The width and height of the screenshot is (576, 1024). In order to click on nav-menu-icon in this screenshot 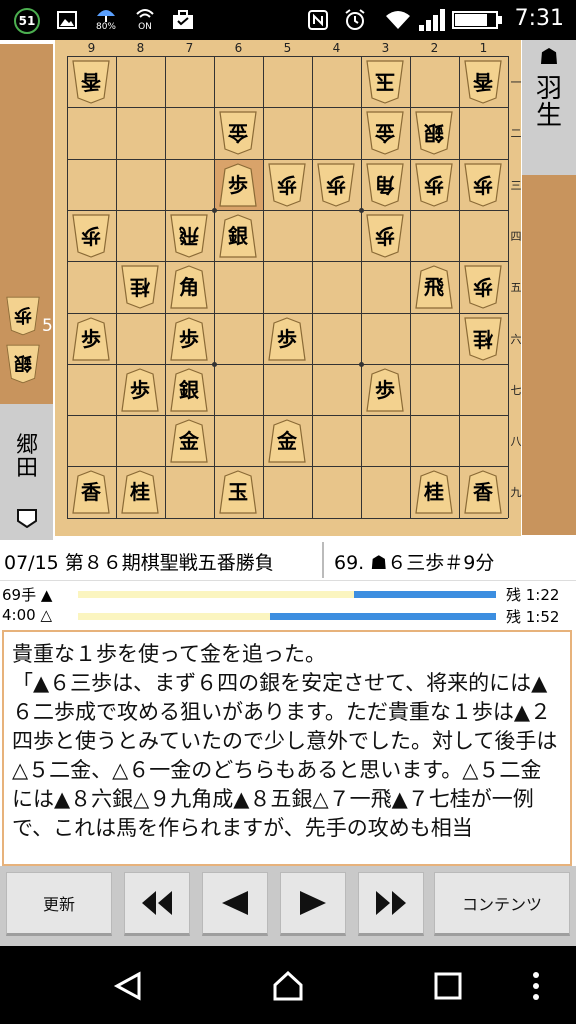, I will do `click(536, 986)`.